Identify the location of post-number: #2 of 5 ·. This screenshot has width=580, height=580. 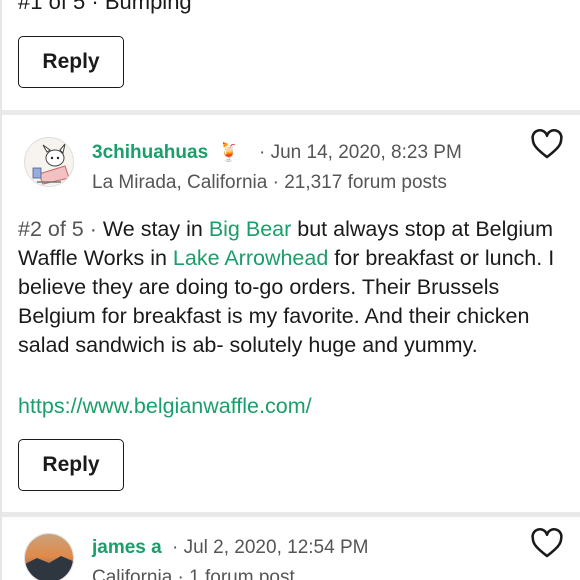
(57, 229).